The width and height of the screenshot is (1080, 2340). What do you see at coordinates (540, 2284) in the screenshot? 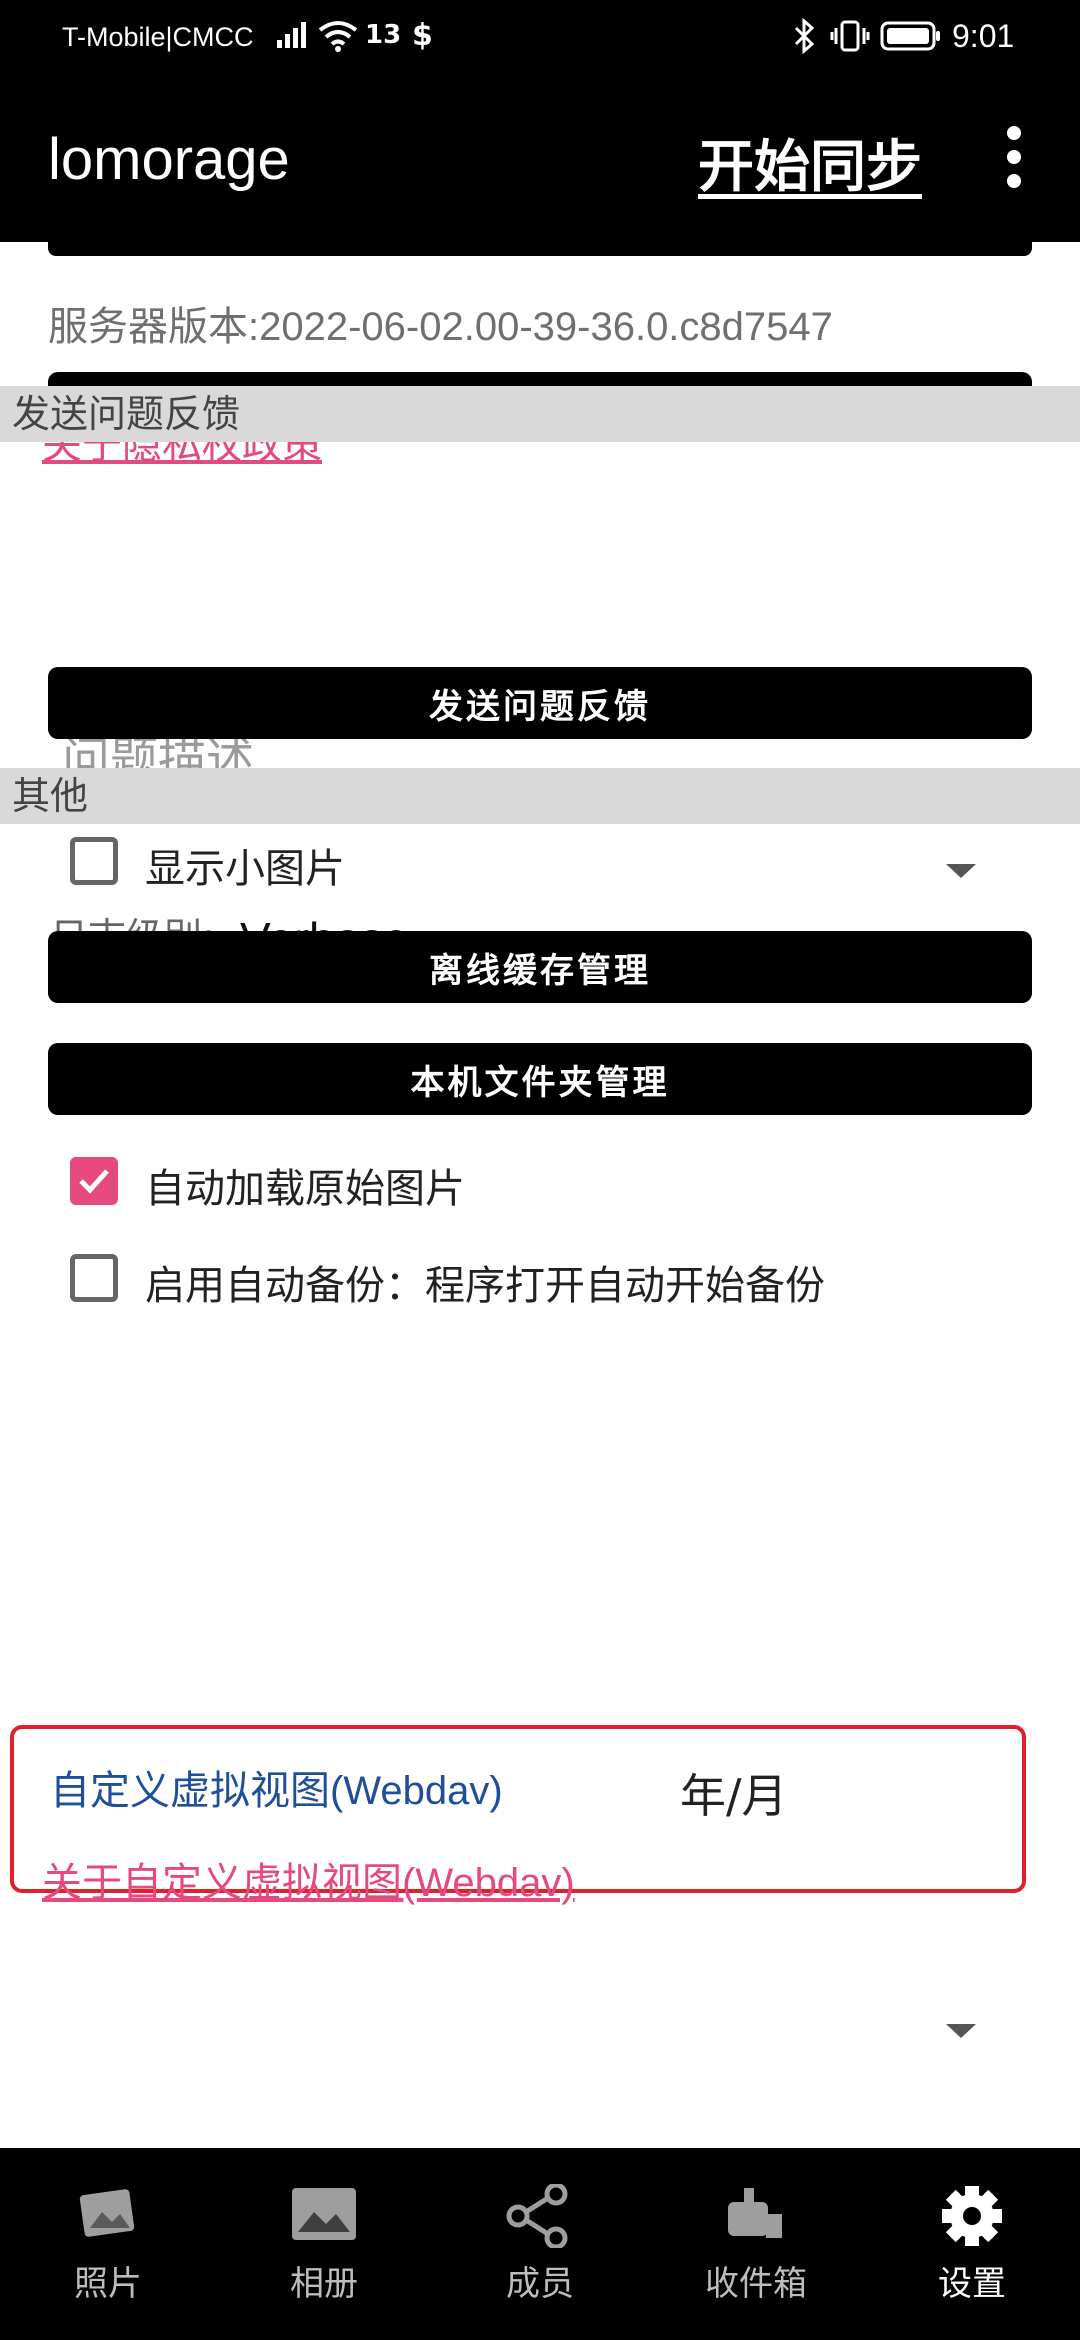
I see `nav-members-label: 成员` at bounding box center [540, 2284].